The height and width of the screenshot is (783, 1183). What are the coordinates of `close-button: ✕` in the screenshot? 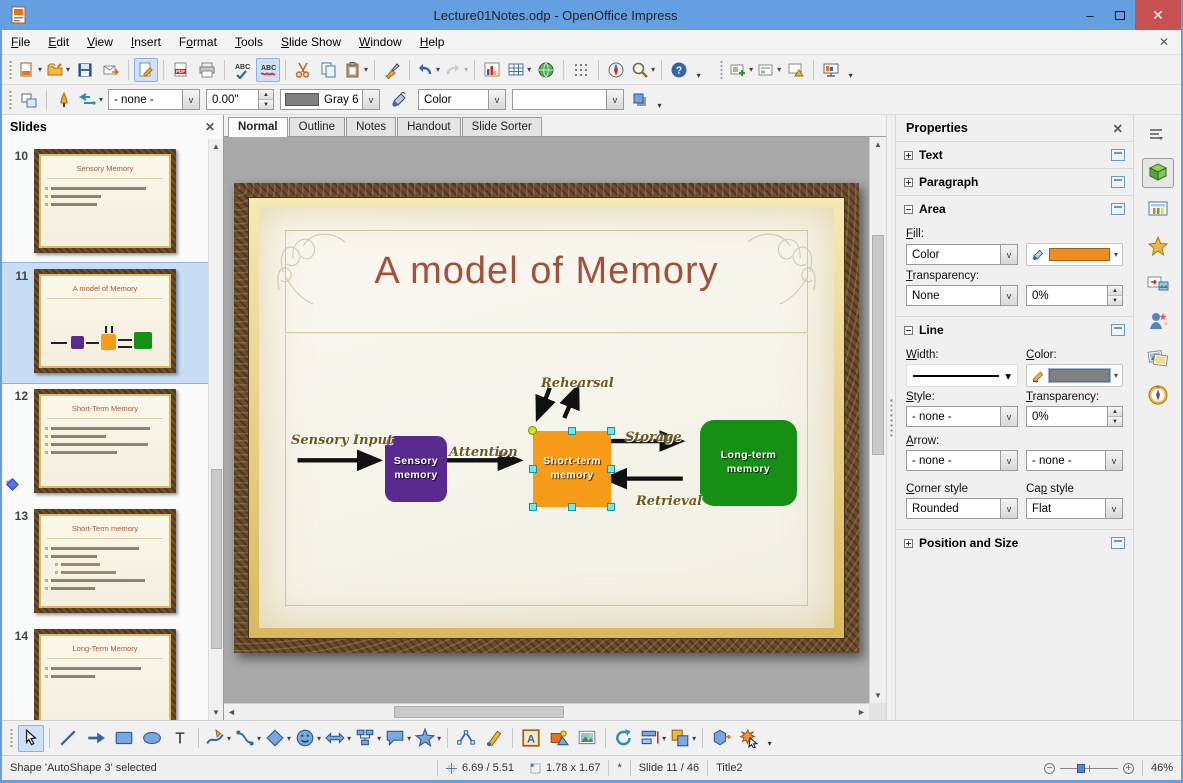 It's located at (1158, 15).